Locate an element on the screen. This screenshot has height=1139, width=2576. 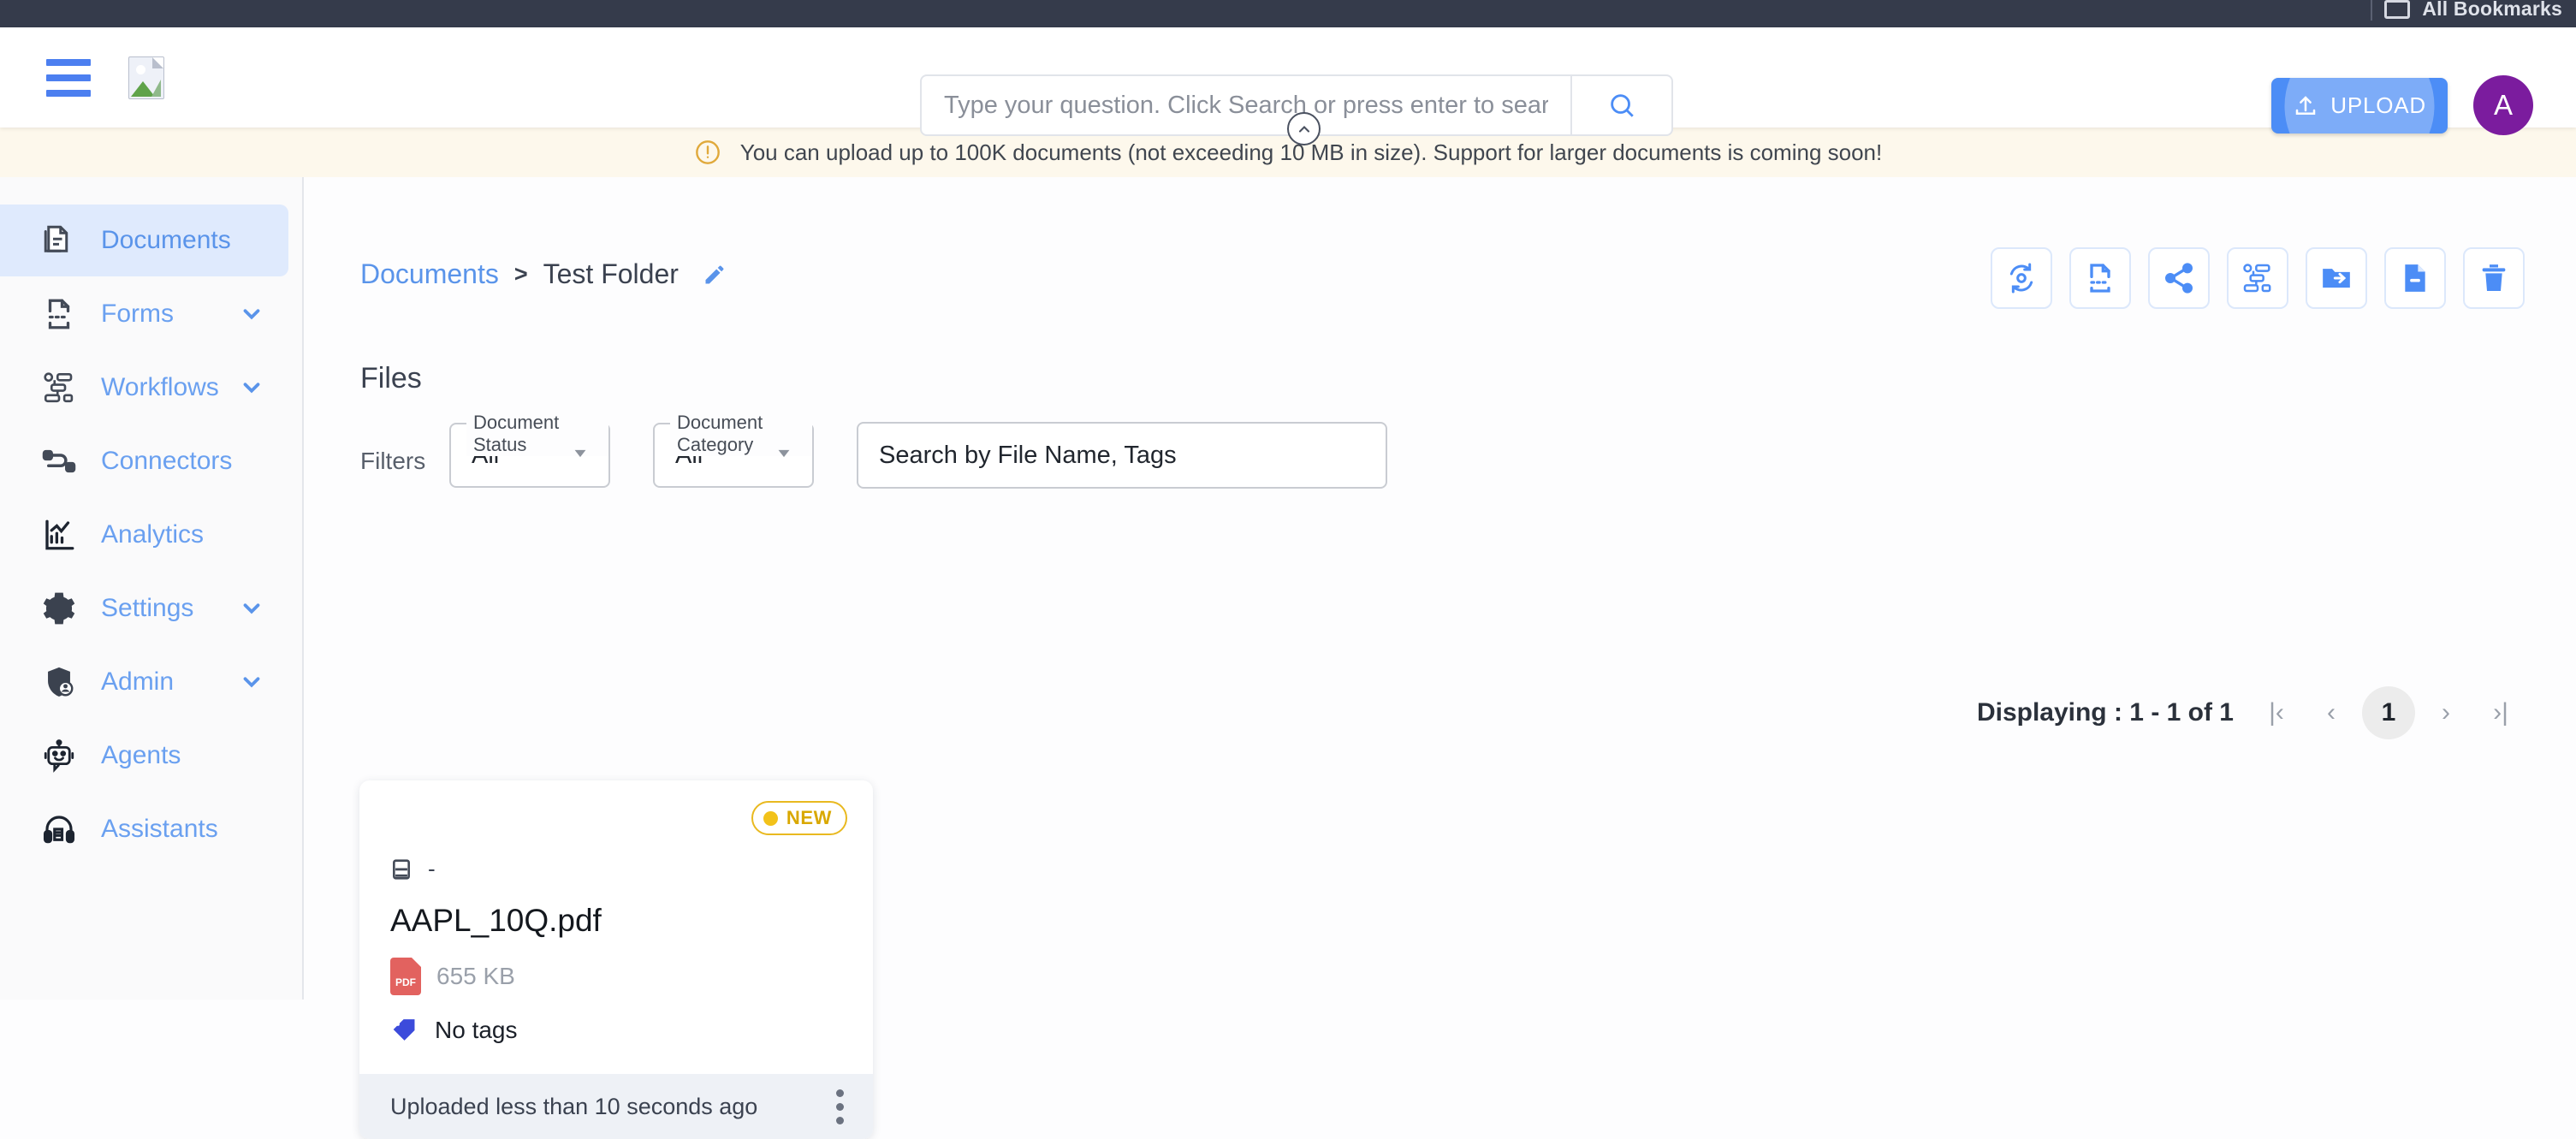
analytics-icon is located at coordinates (59, 535).